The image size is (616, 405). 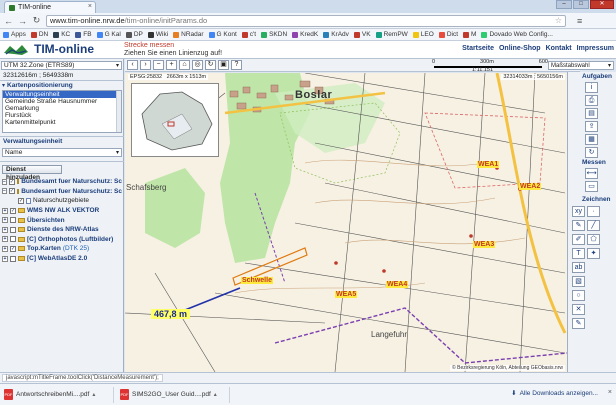 I want to click on bookmark-item: c't, so click(x=248, y=34).